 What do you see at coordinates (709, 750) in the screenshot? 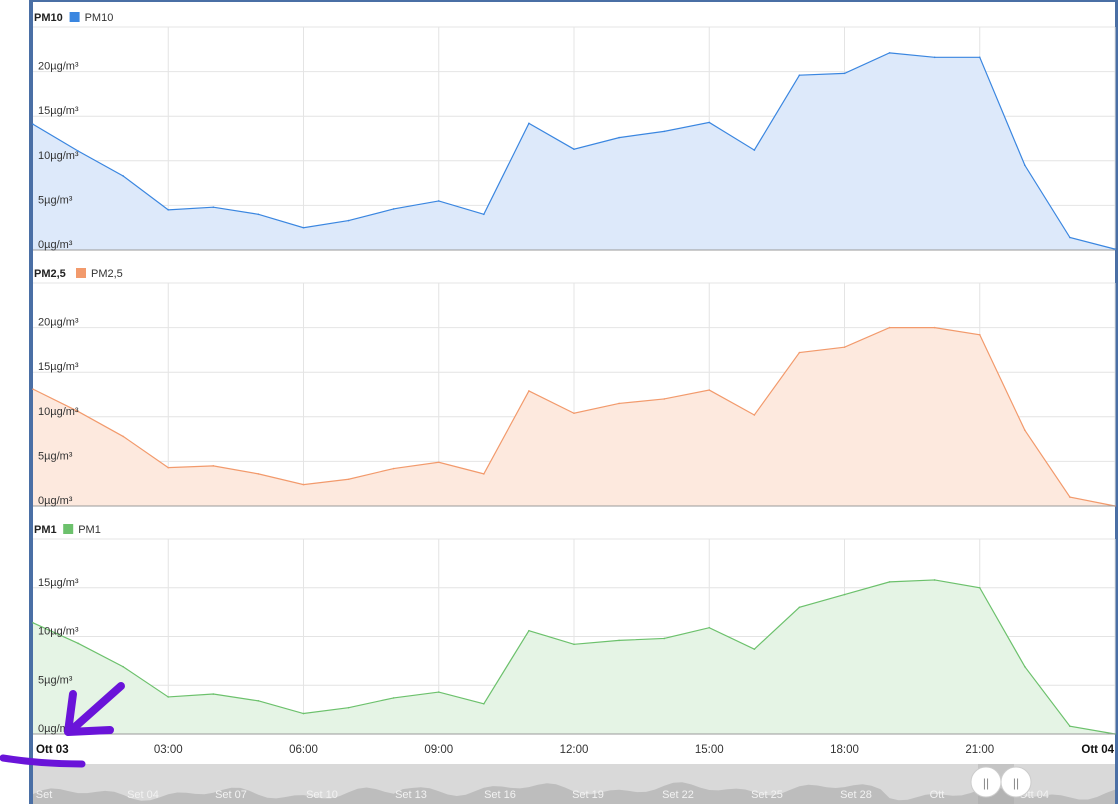
I see `x-tick-label: 15:00` at bounding box center [709, 750].